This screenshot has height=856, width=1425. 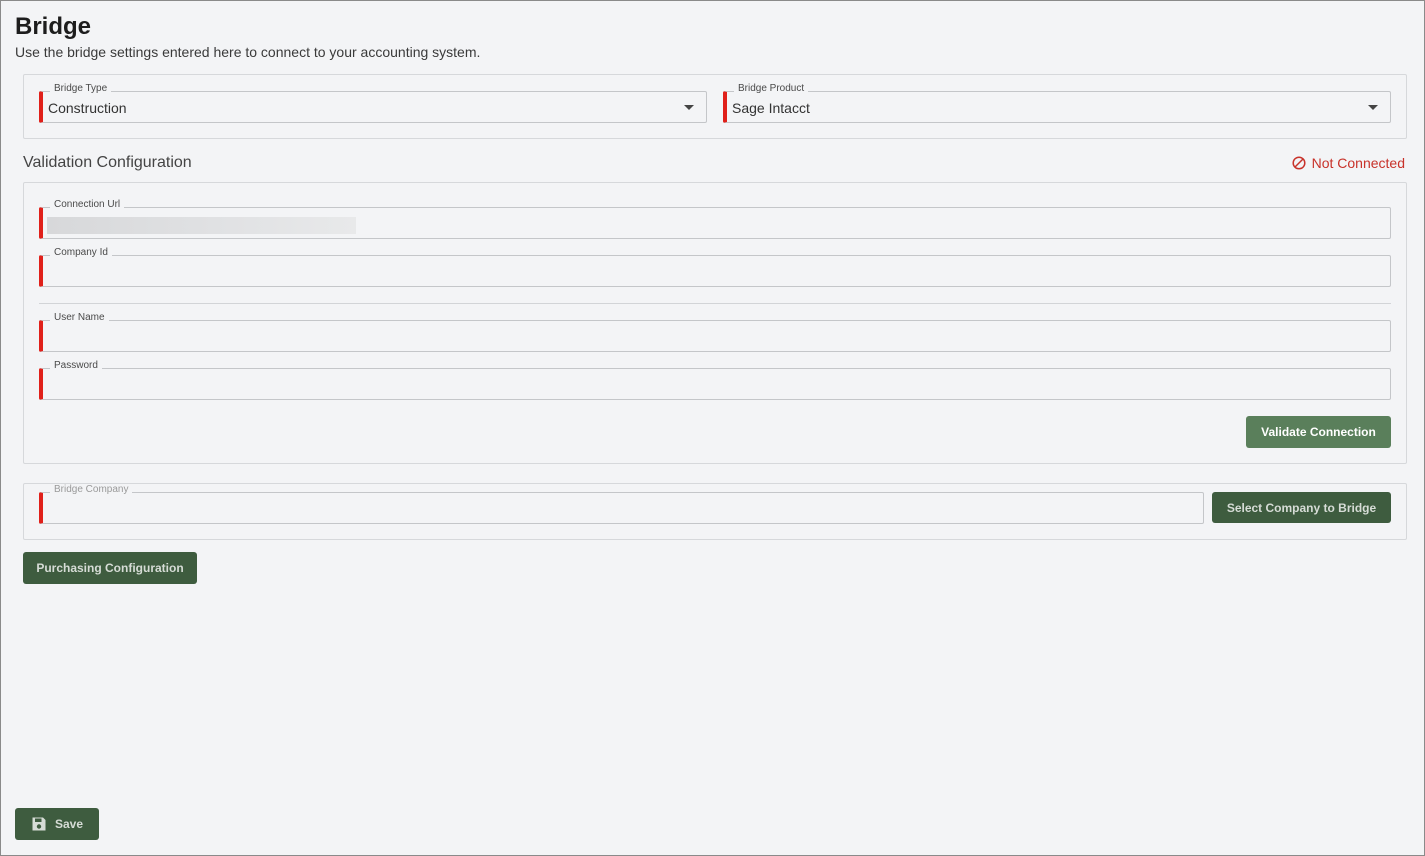 I want to click on bridge-product-value: Sage Intacct, so click(x=771, y=108).